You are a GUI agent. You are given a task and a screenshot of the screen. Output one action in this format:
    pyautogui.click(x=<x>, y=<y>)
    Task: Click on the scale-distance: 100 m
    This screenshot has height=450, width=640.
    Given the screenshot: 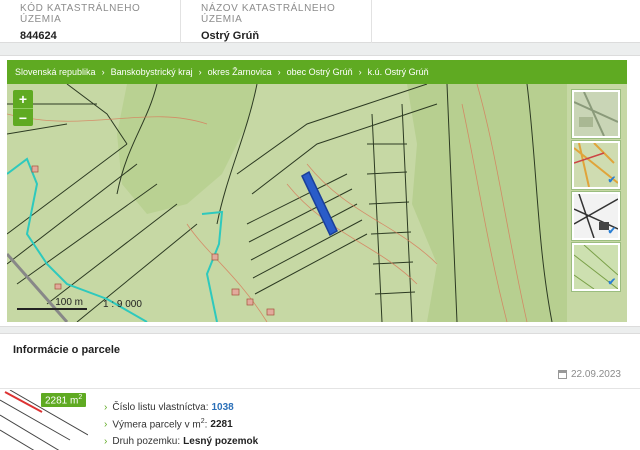 What is the action you would take?
    pyautogui.click(x=52, y=304)
    